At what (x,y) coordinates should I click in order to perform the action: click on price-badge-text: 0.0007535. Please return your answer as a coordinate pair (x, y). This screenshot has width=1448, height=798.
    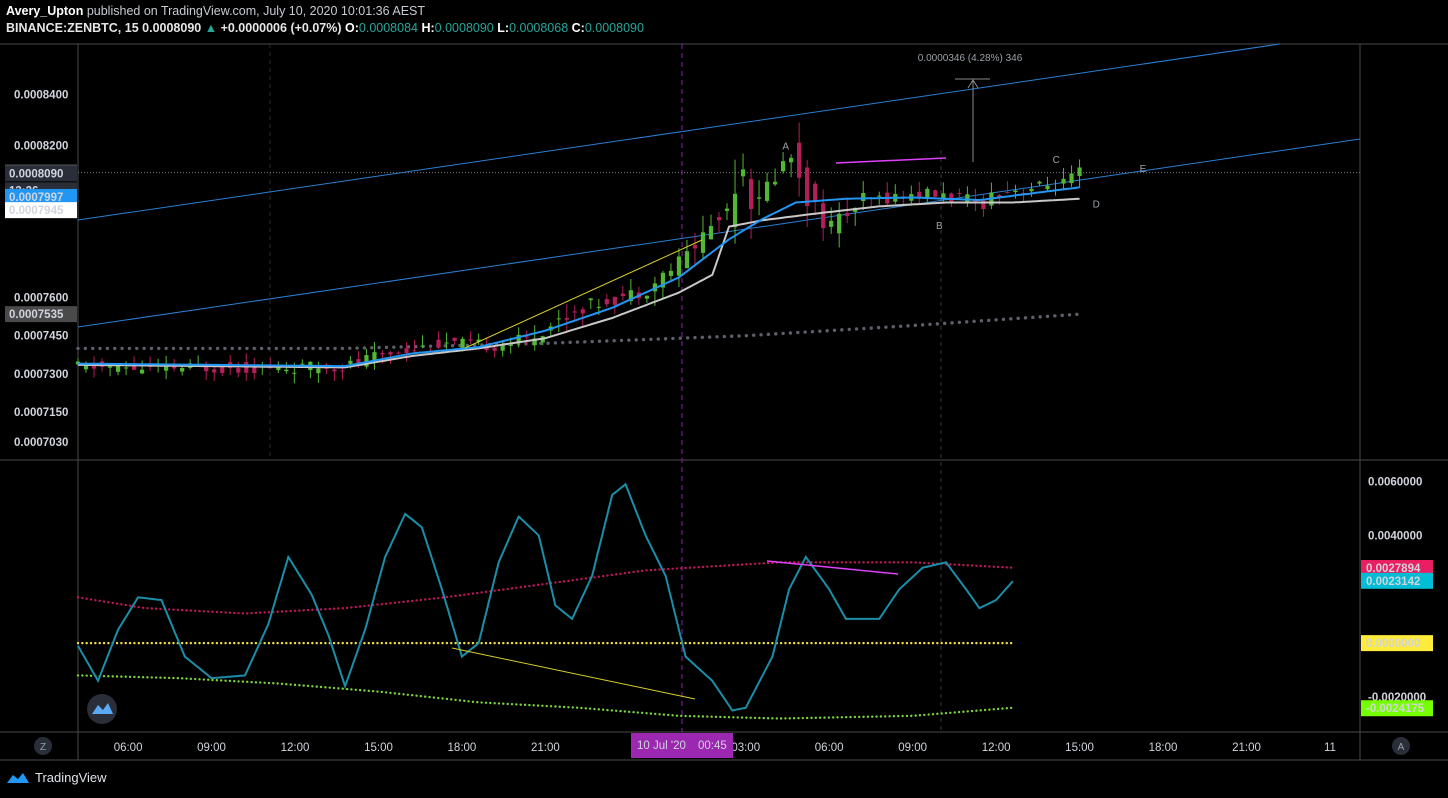
    Looking at the image, I should click on (36, 315).